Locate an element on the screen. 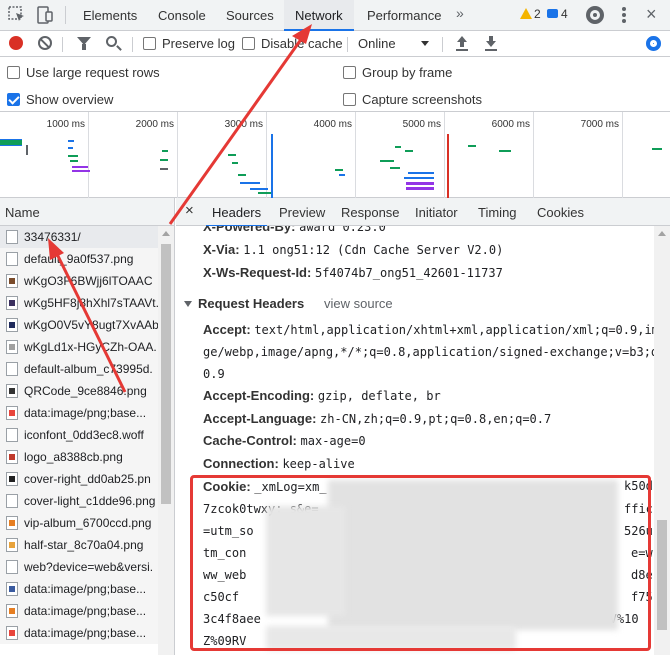 The width and height of the screenshot is (670, 655). dom-content-loaded-marker is located at coordinates (272, 166).